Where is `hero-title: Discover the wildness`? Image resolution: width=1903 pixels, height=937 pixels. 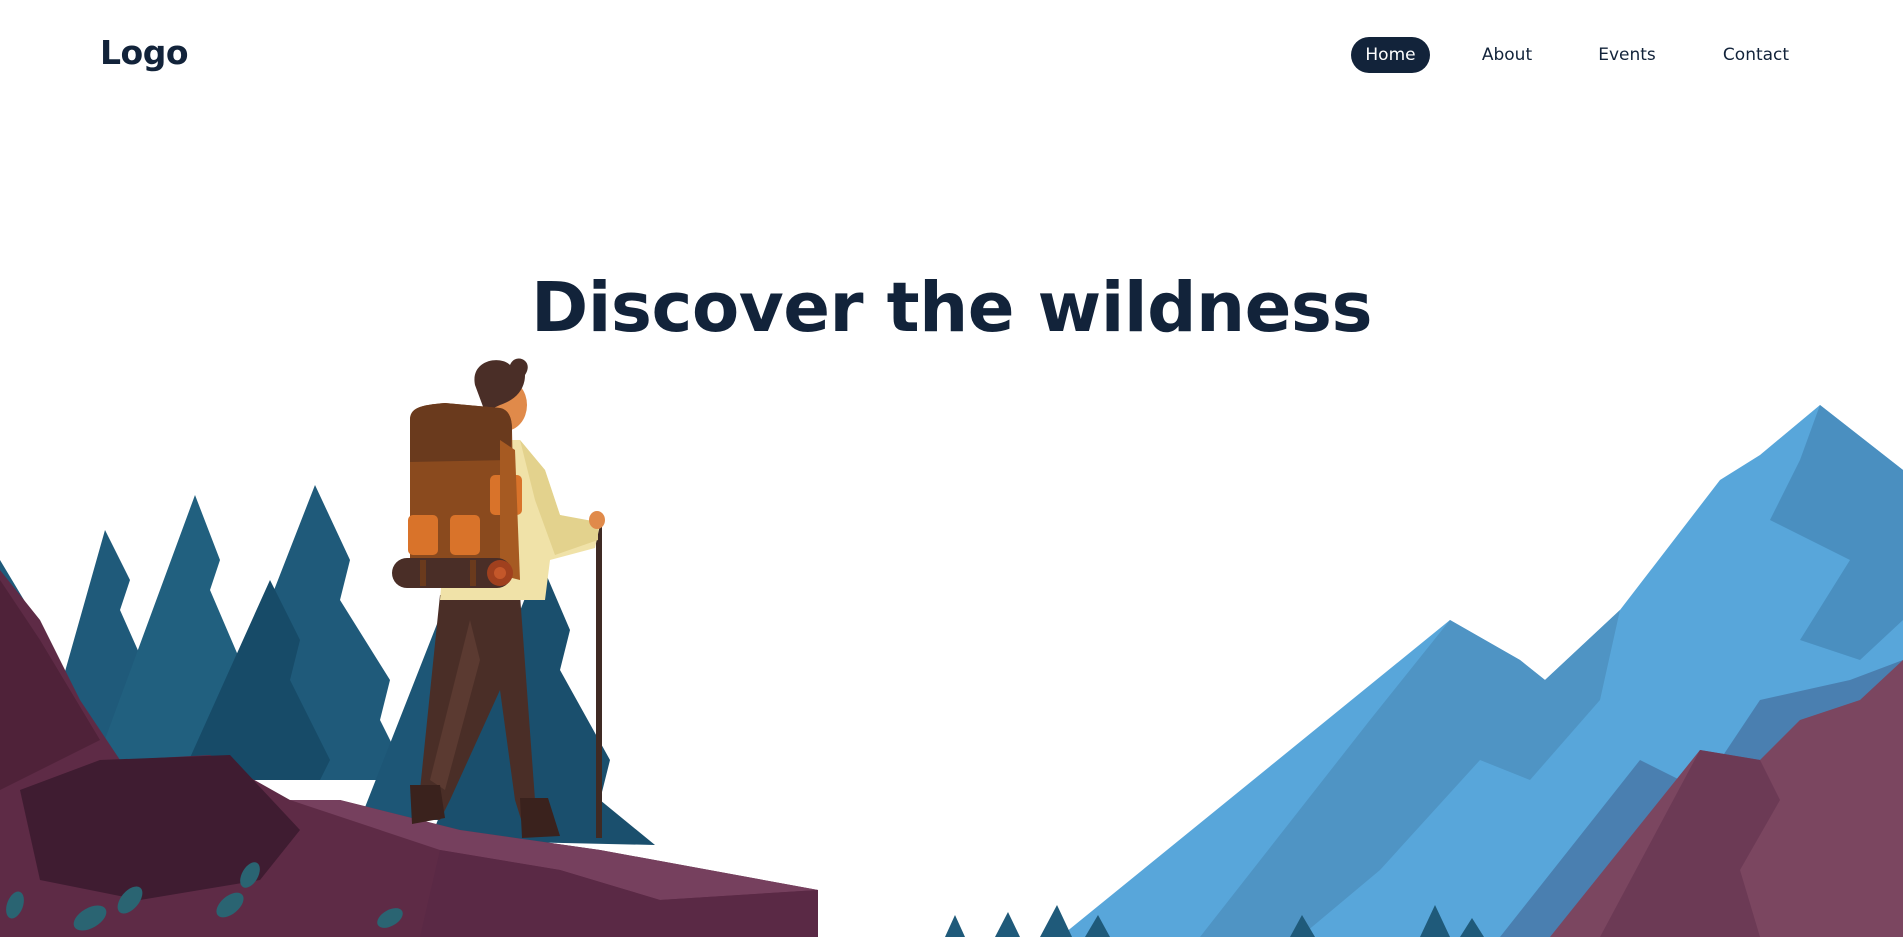
hero-title: Discover the wildness is located at coordinates (951, 308).